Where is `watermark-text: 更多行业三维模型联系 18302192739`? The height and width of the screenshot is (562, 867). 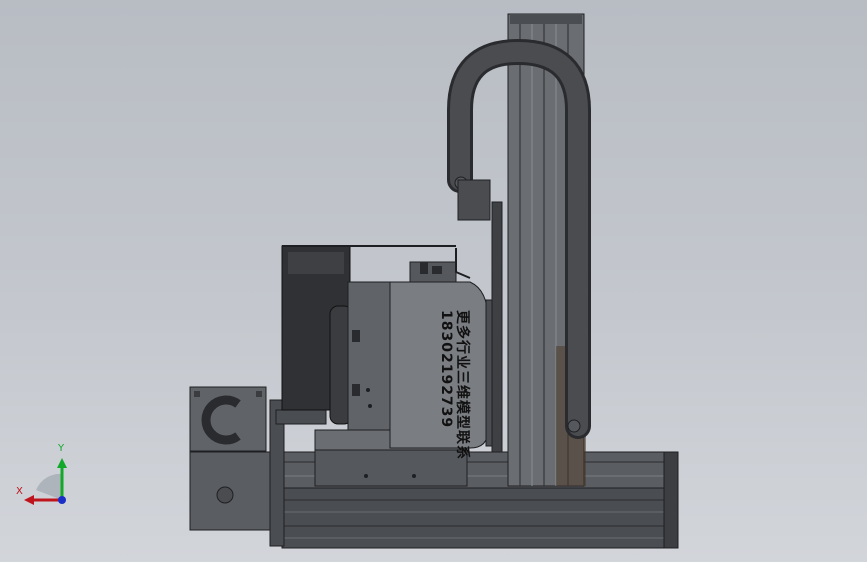
watermark-text: 更多行业三维模型联系 18302192739 is located at coordinates (454, 385).